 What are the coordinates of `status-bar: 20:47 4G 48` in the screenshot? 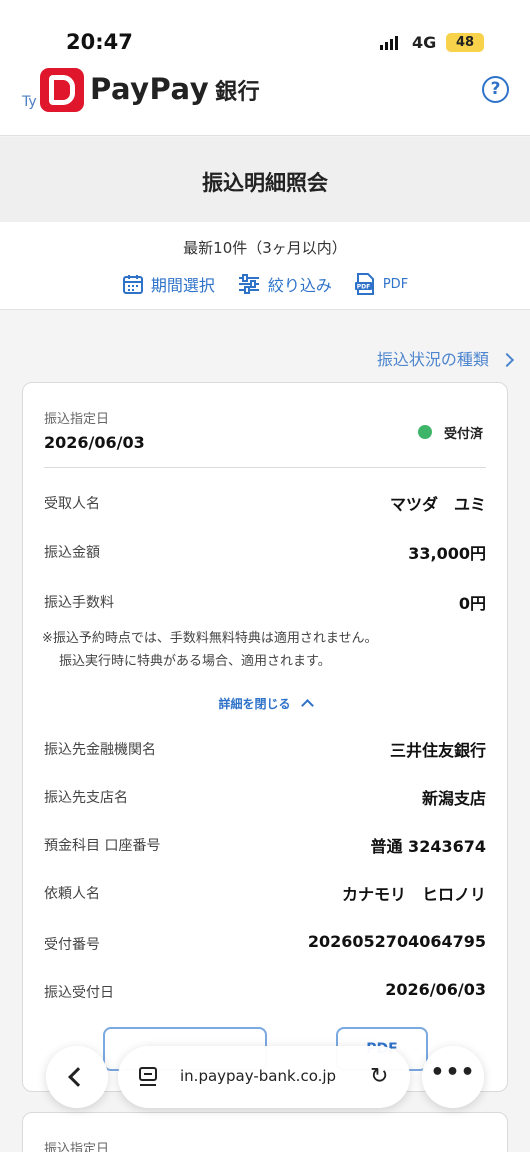 It's located at (265, 31).